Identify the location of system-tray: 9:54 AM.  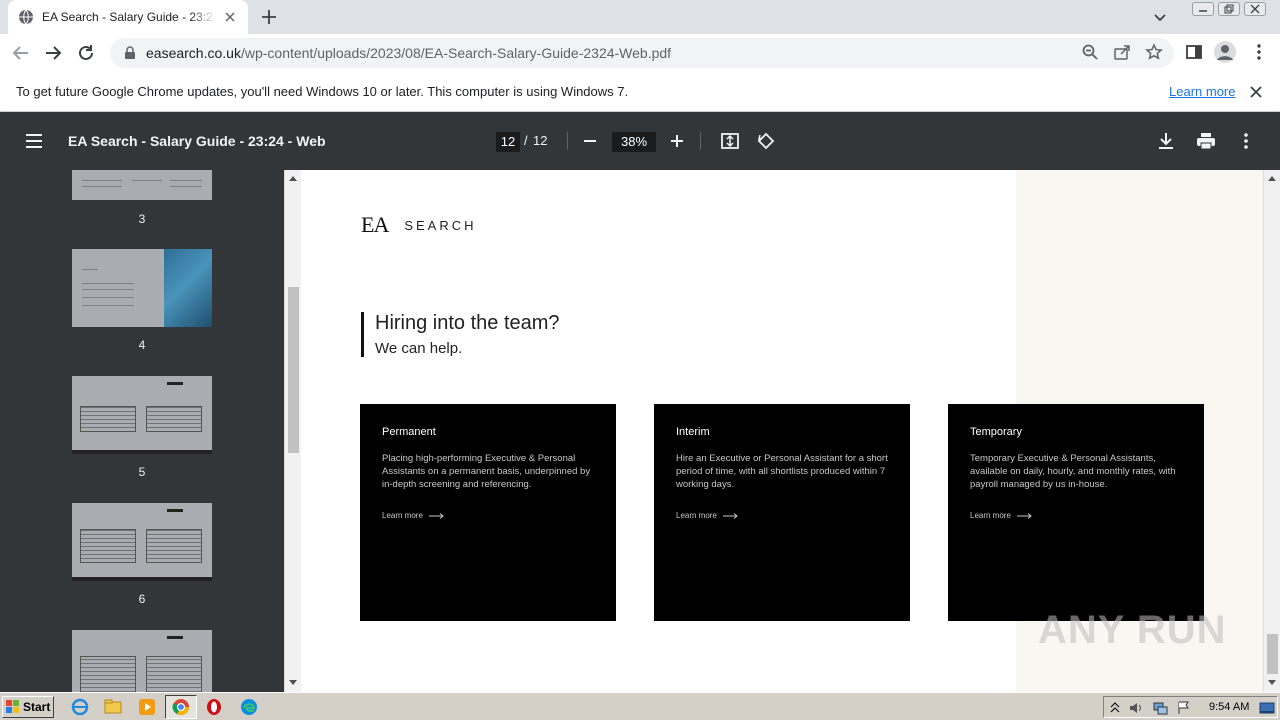
(1190, 707).